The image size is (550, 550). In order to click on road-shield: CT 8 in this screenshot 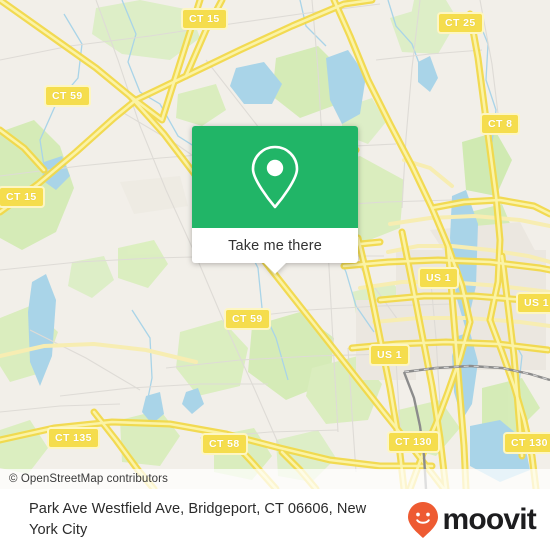, I will do `click(500, 124)`.